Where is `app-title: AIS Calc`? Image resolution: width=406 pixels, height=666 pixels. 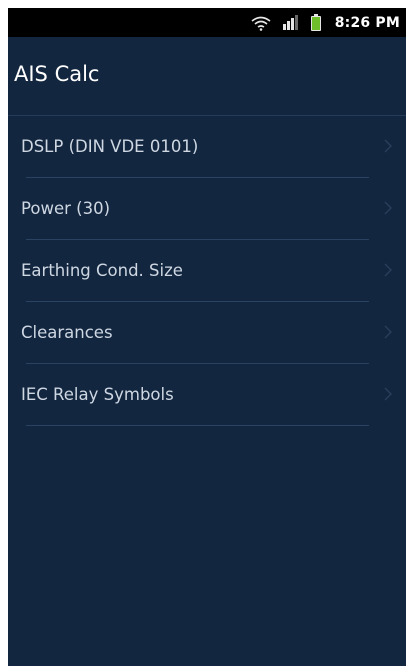
app-title: AIS Calc is located at coordinates (57, 74).